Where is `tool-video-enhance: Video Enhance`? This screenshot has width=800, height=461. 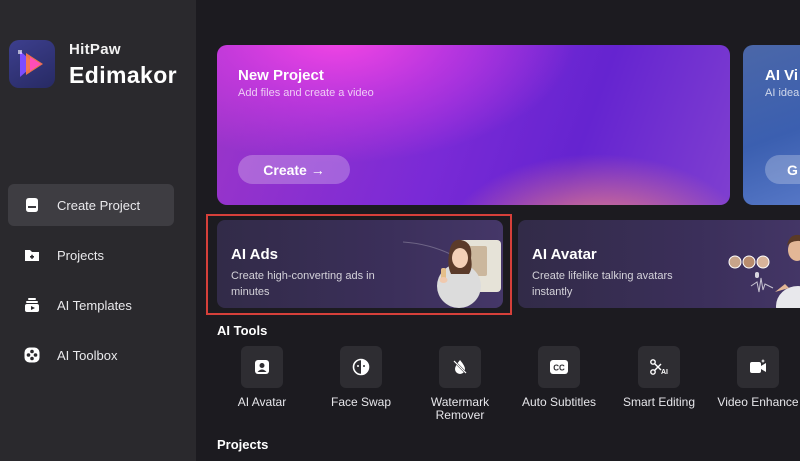 tool-video-enhance: Video Enhance is located at coordinates (755, 377).